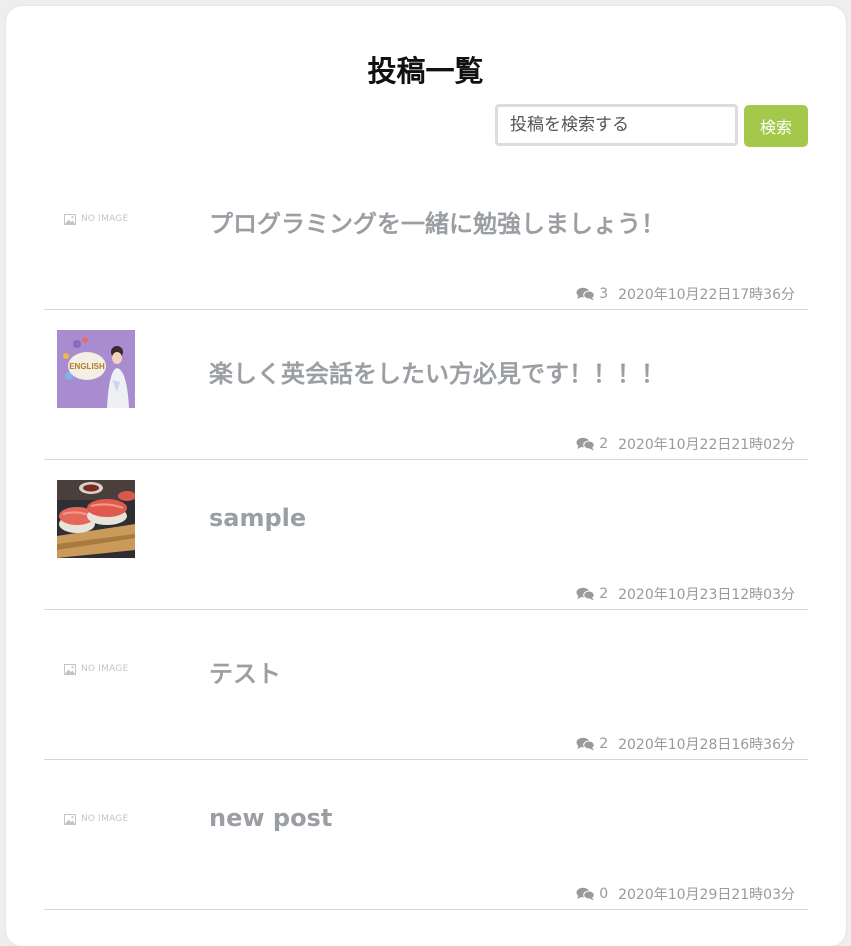  I want to click on post-date: 2020年10月29日21時03分, so click(706, 895).